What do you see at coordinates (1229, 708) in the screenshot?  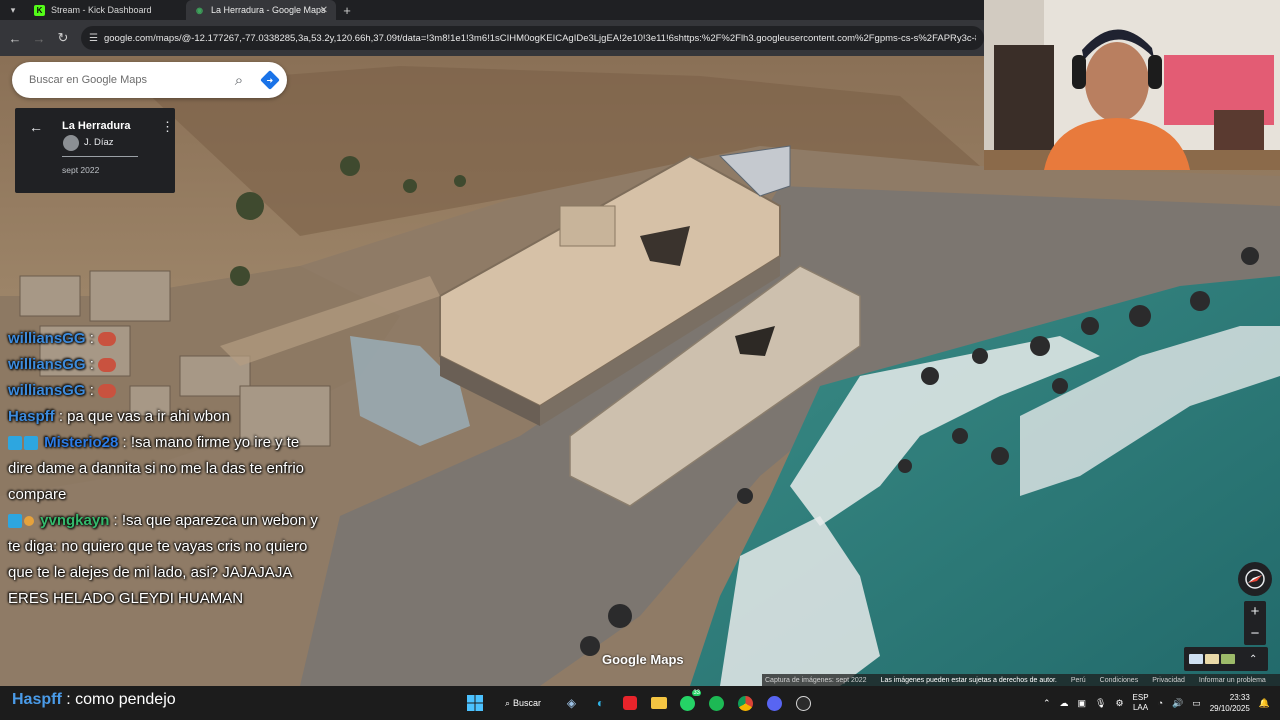 I see `clock-date: 29/10/2025` at bounding box center [1229, 708].